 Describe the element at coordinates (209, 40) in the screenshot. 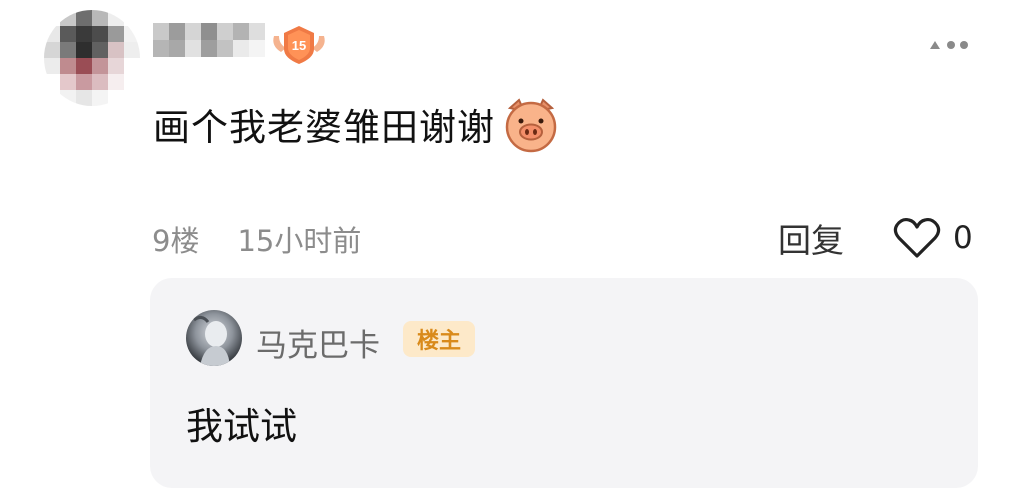

I see `commenter-username` at that location.